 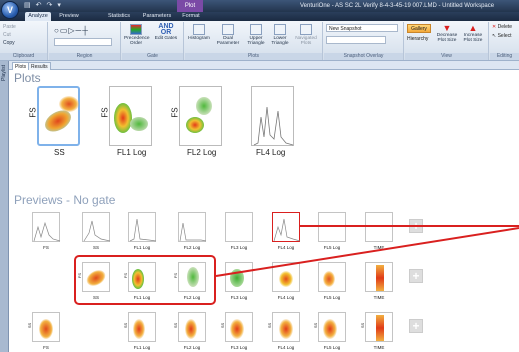 What do you see at coordinates (367, 251) in the screenshot?
I see `annotation-callout-lines` at bounding box center [367, 251].